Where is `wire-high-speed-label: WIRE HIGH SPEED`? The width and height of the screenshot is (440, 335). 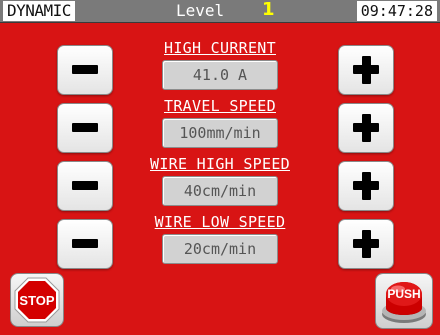 wire-high-speed-label: WIRE HIGH SPEED is located at coordinates (220, 164).